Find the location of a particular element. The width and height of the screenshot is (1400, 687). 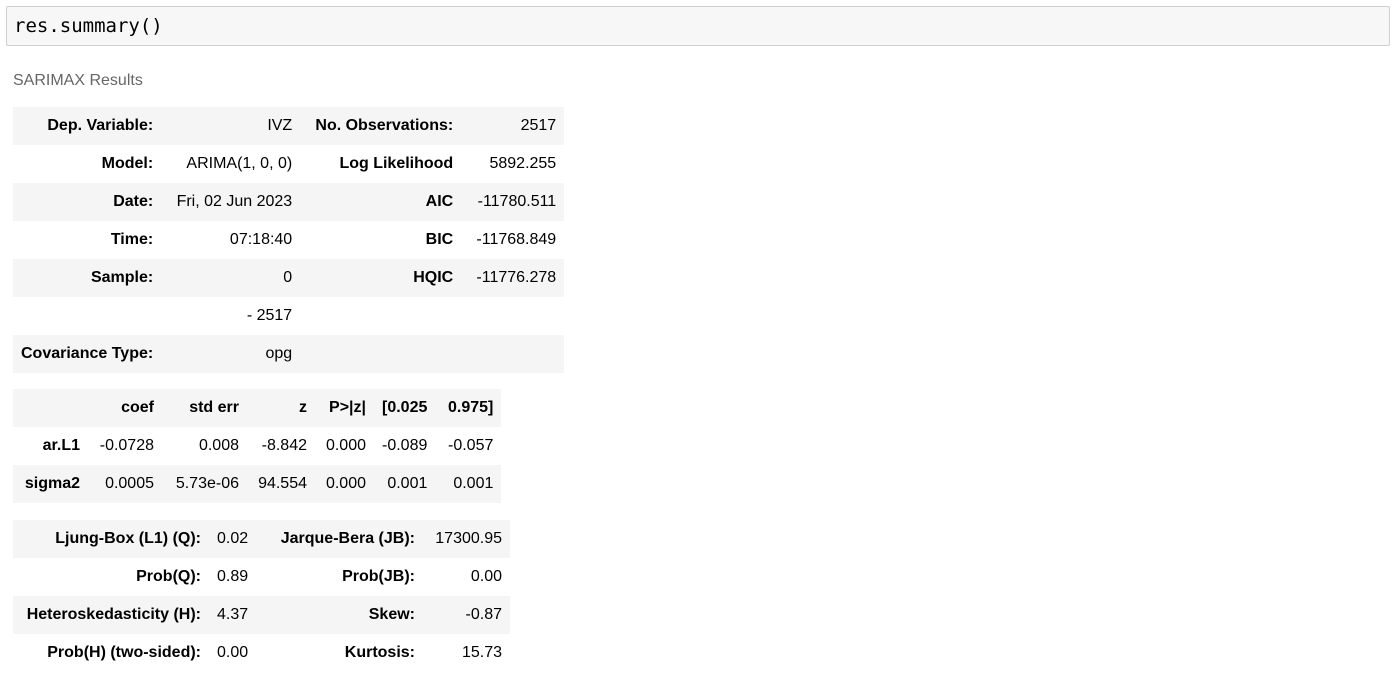

info-label: Log Likelihood is located at coordinates (396, 163).